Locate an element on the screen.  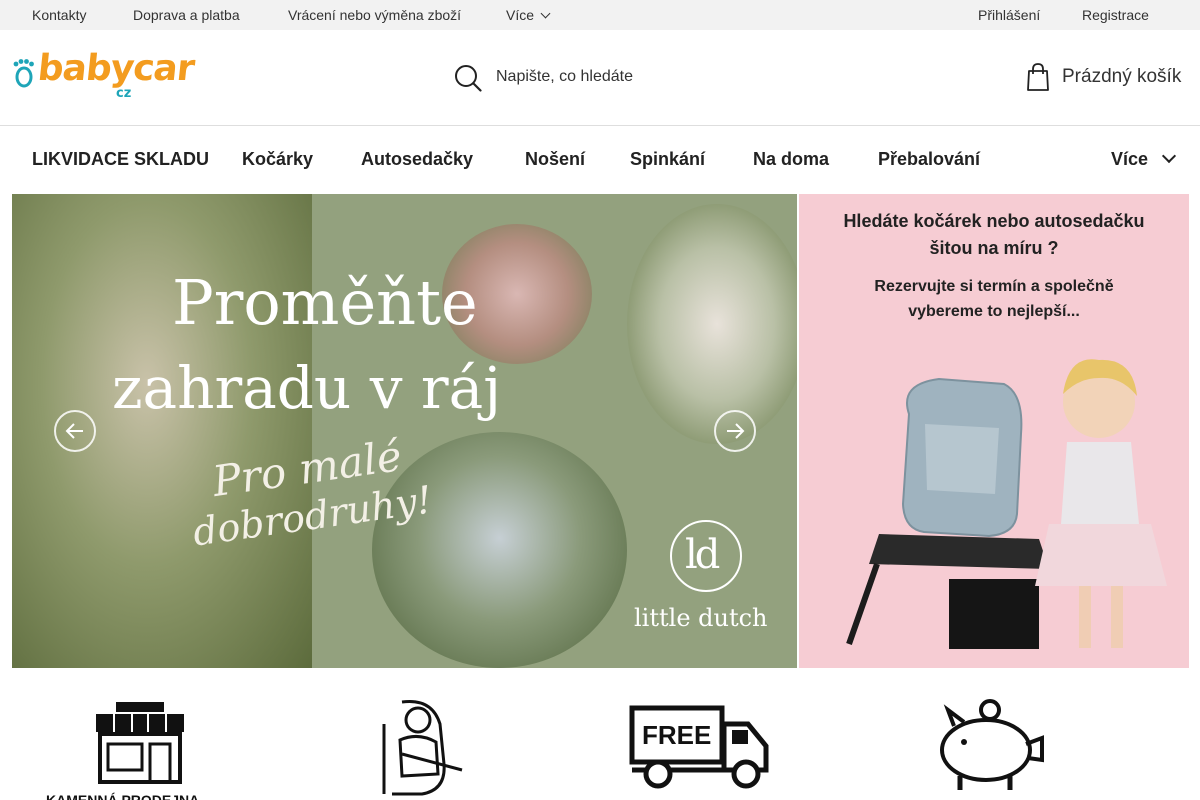
search-bar: Napište, co hledáte is located at coordinates (654, 77).